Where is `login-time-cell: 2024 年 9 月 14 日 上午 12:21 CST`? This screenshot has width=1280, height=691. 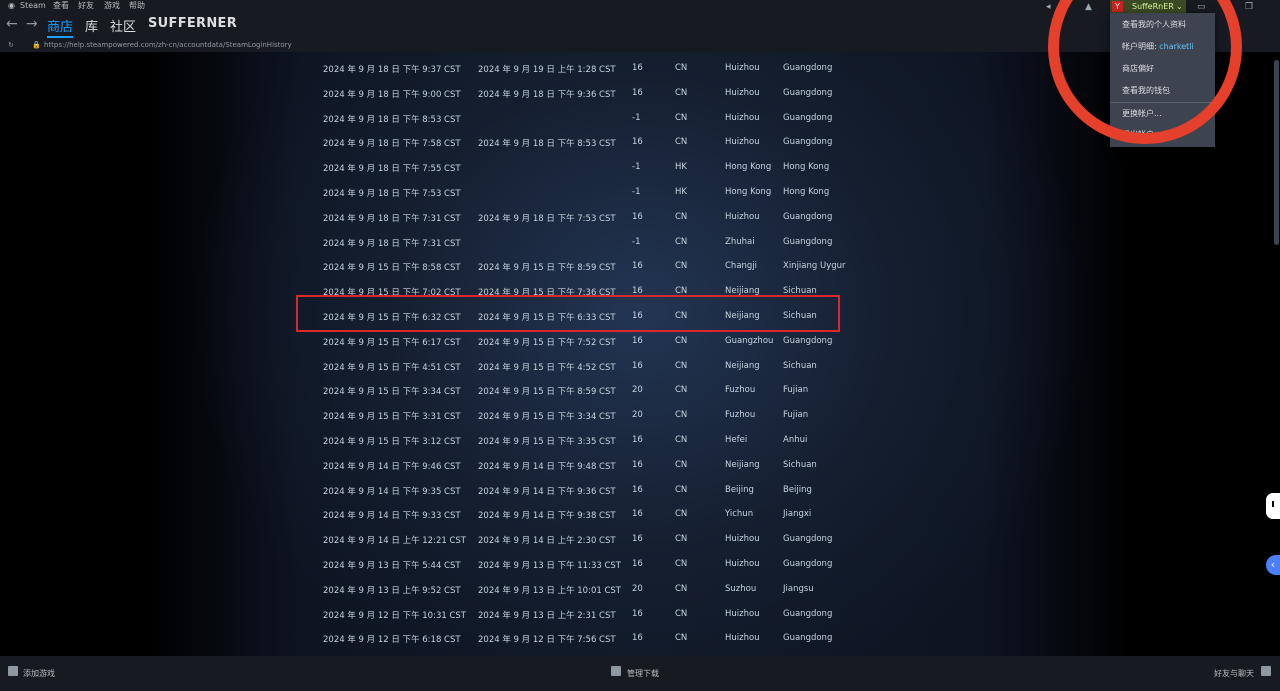 login-time-cell: 2024 年 9 月 14 日 上午 12:21 CST is located at coordinates (394, 541).